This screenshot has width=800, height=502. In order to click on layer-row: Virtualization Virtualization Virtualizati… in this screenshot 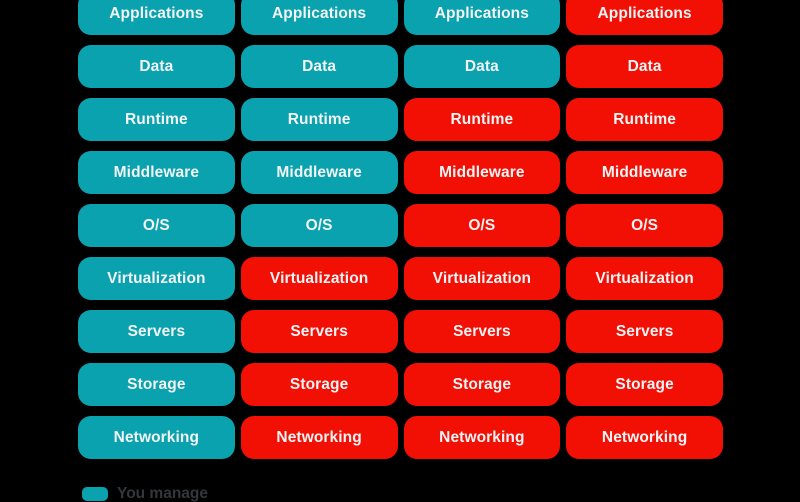, I will do `click(400, 278)`.